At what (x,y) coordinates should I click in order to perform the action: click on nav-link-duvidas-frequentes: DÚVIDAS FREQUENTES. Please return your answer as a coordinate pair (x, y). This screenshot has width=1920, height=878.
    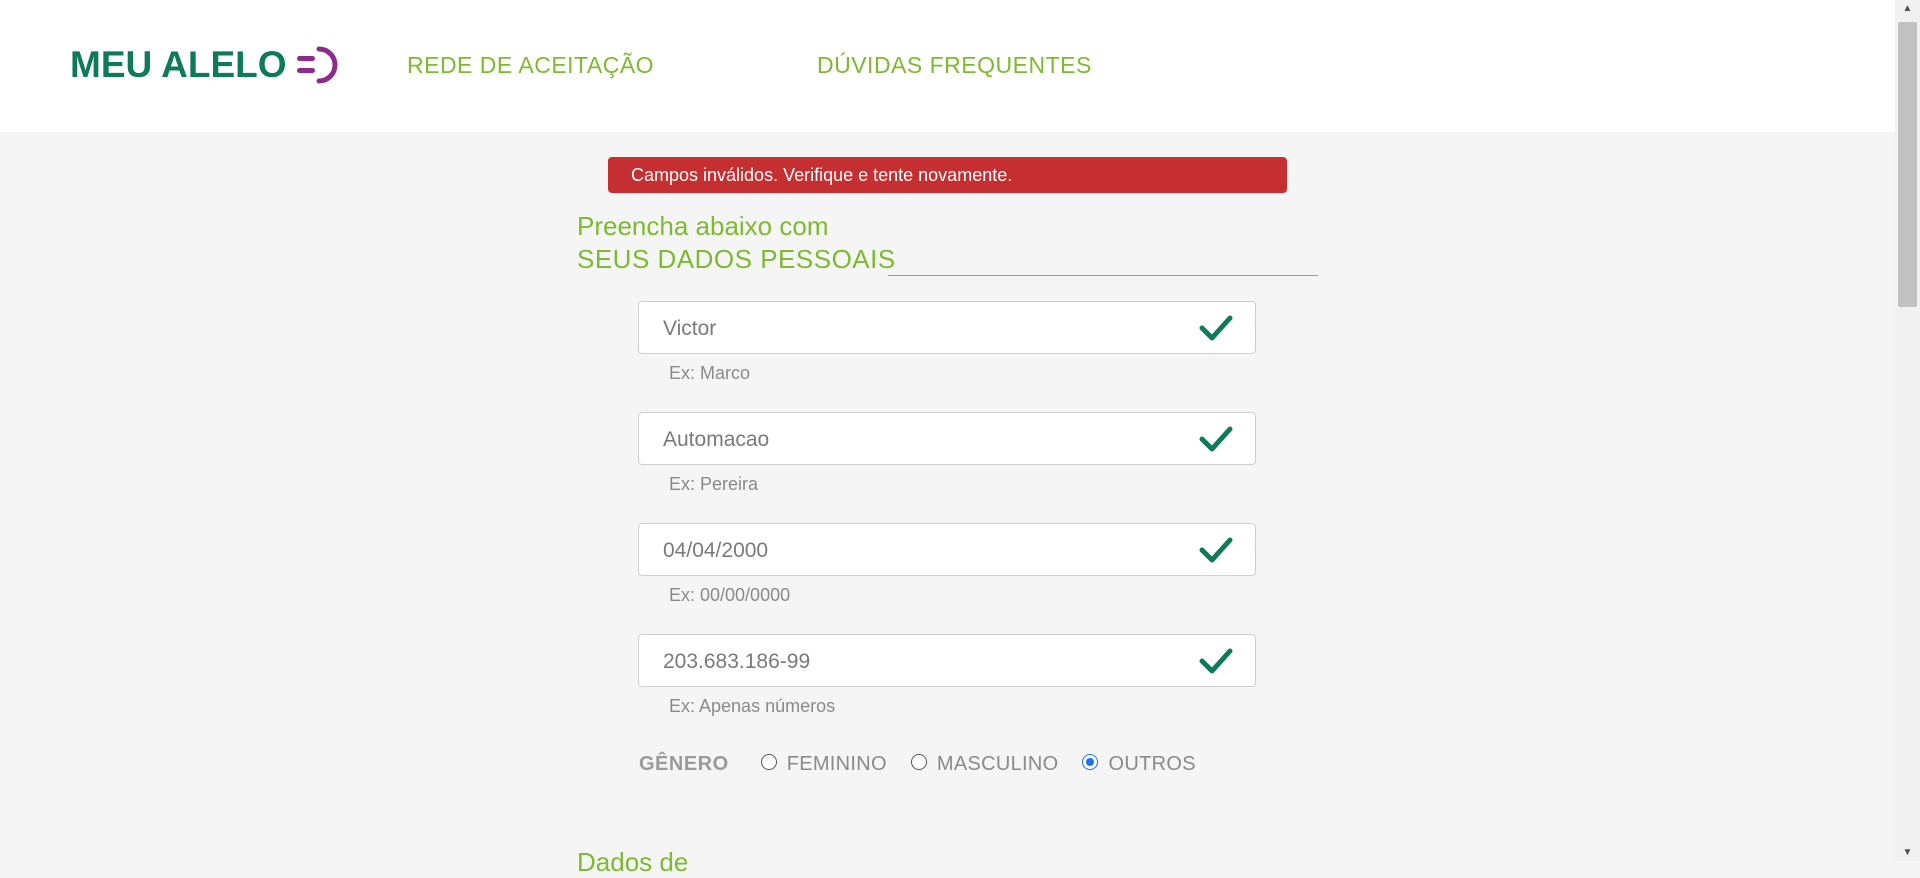
    Looking at the image, I should click on (954, 65).